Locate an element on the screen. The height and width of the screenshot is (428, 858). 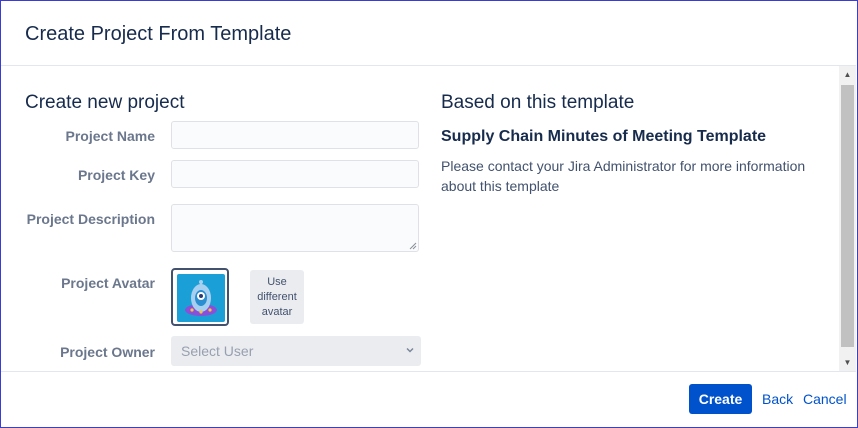
scrollbar-thumb is located at coordinates (847, 216).